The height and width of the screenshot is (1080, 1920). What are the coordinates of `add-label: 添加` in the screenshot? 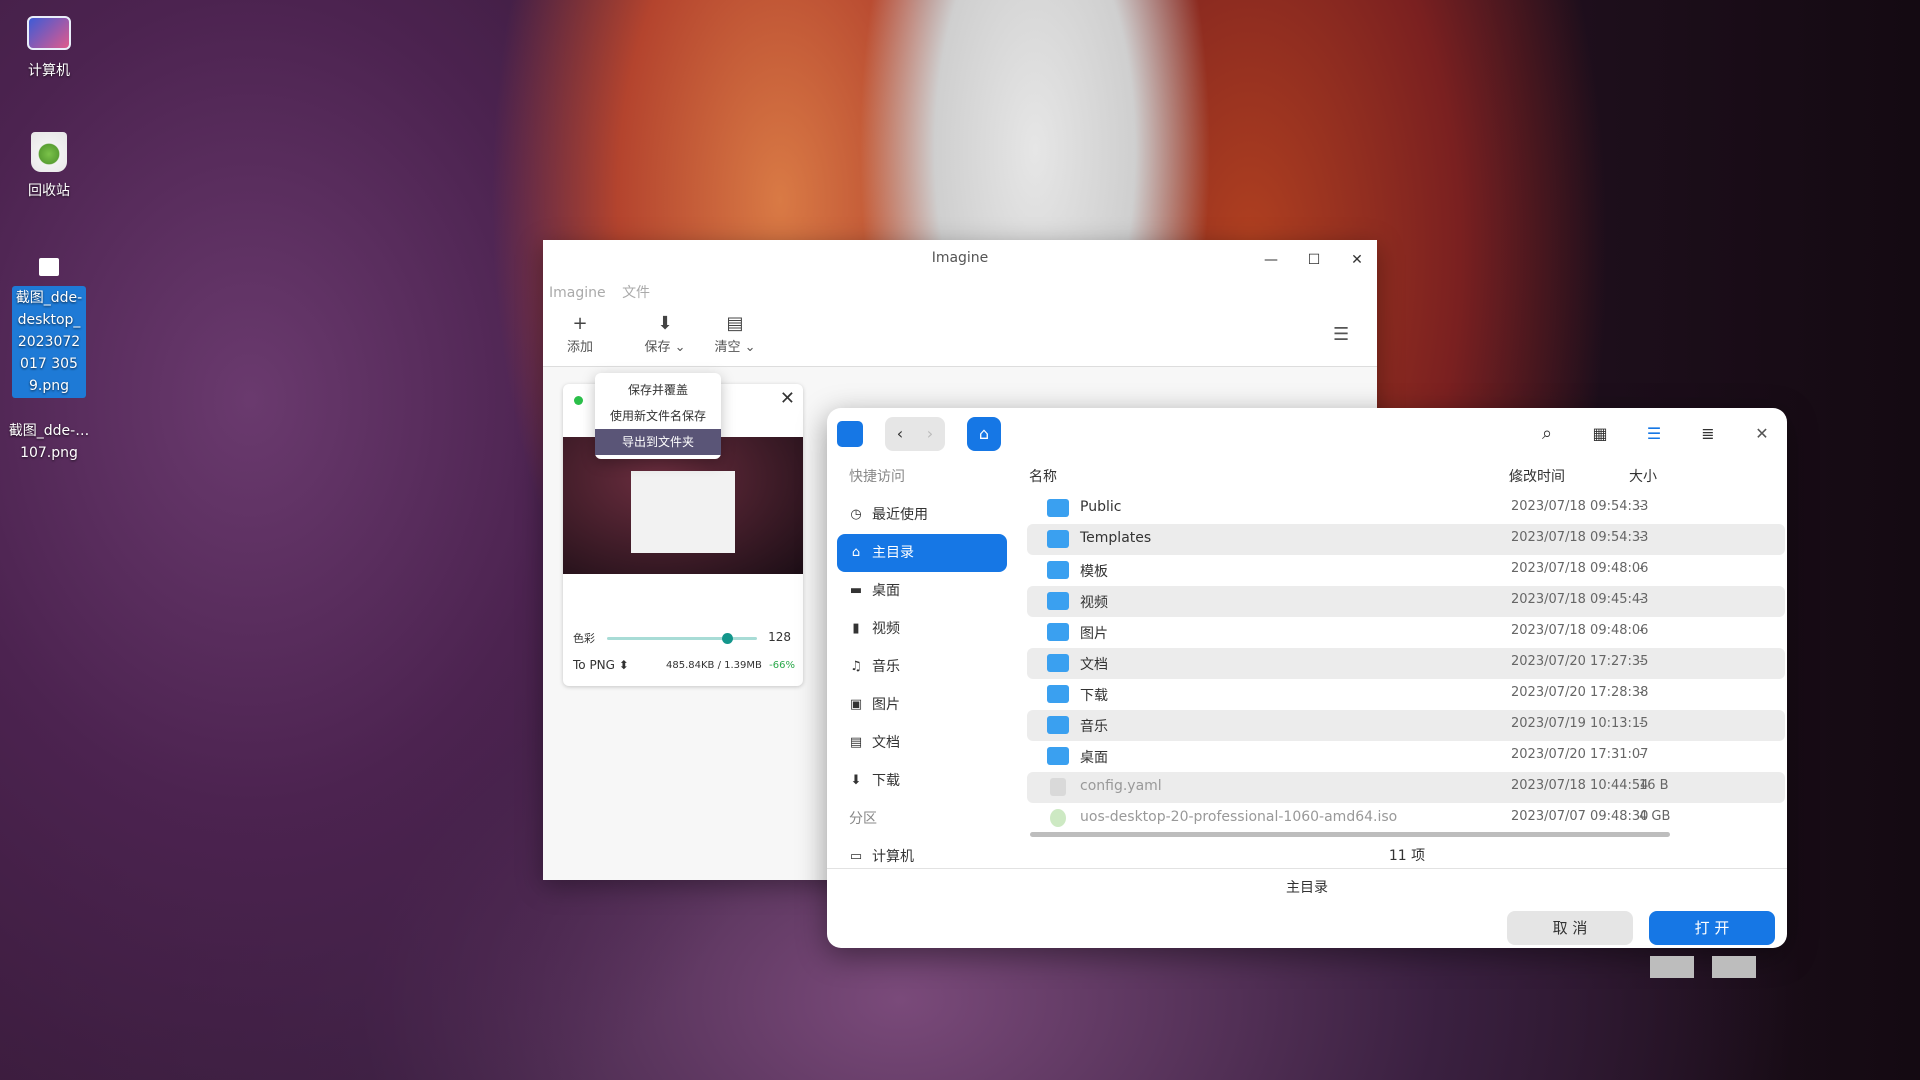 It's located at (580, 347).